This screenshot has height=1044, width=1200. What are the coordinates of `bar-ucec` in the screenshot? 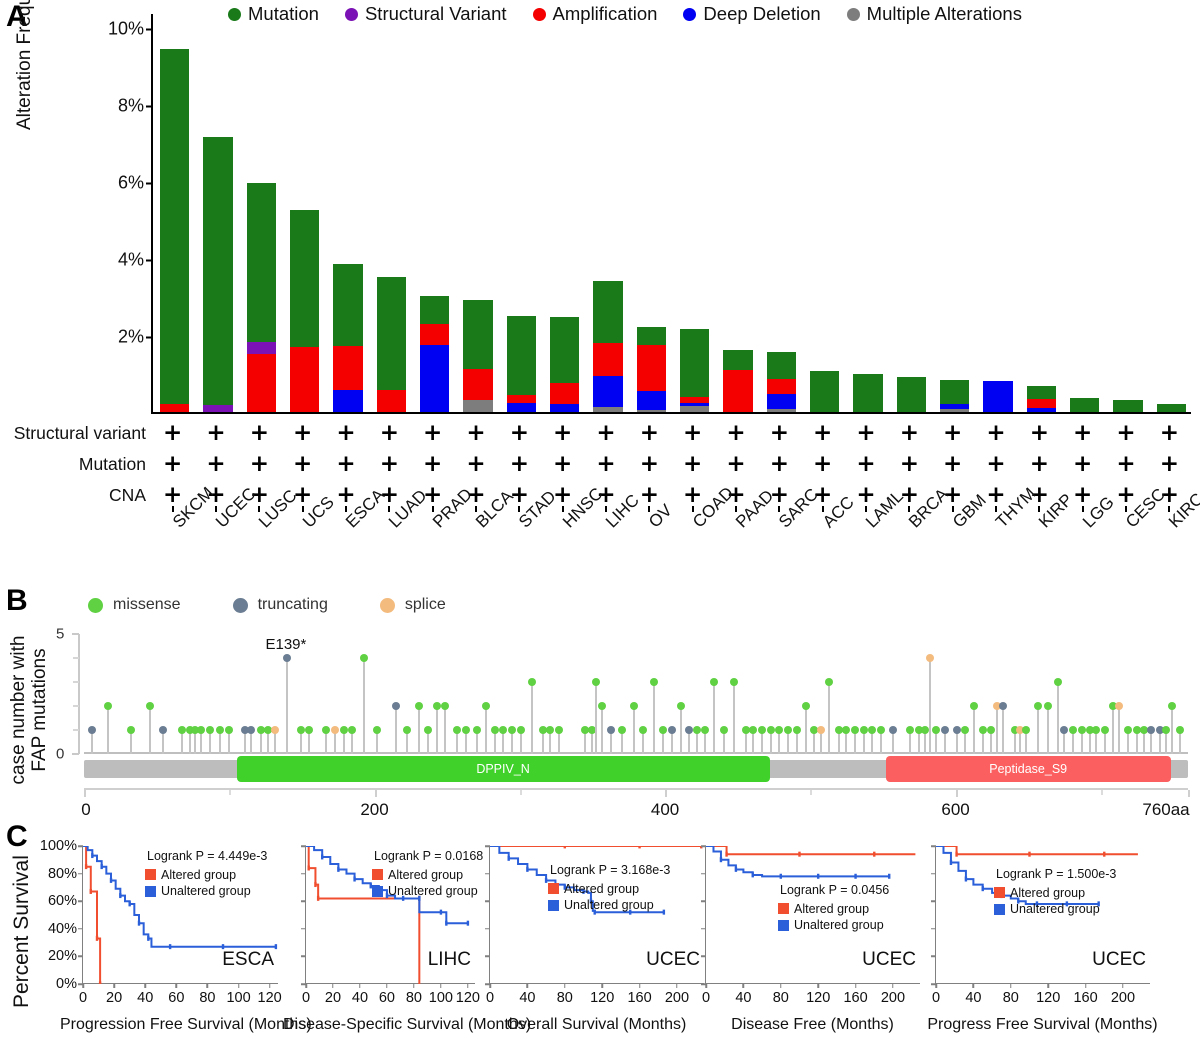 It's located at (218, 274).